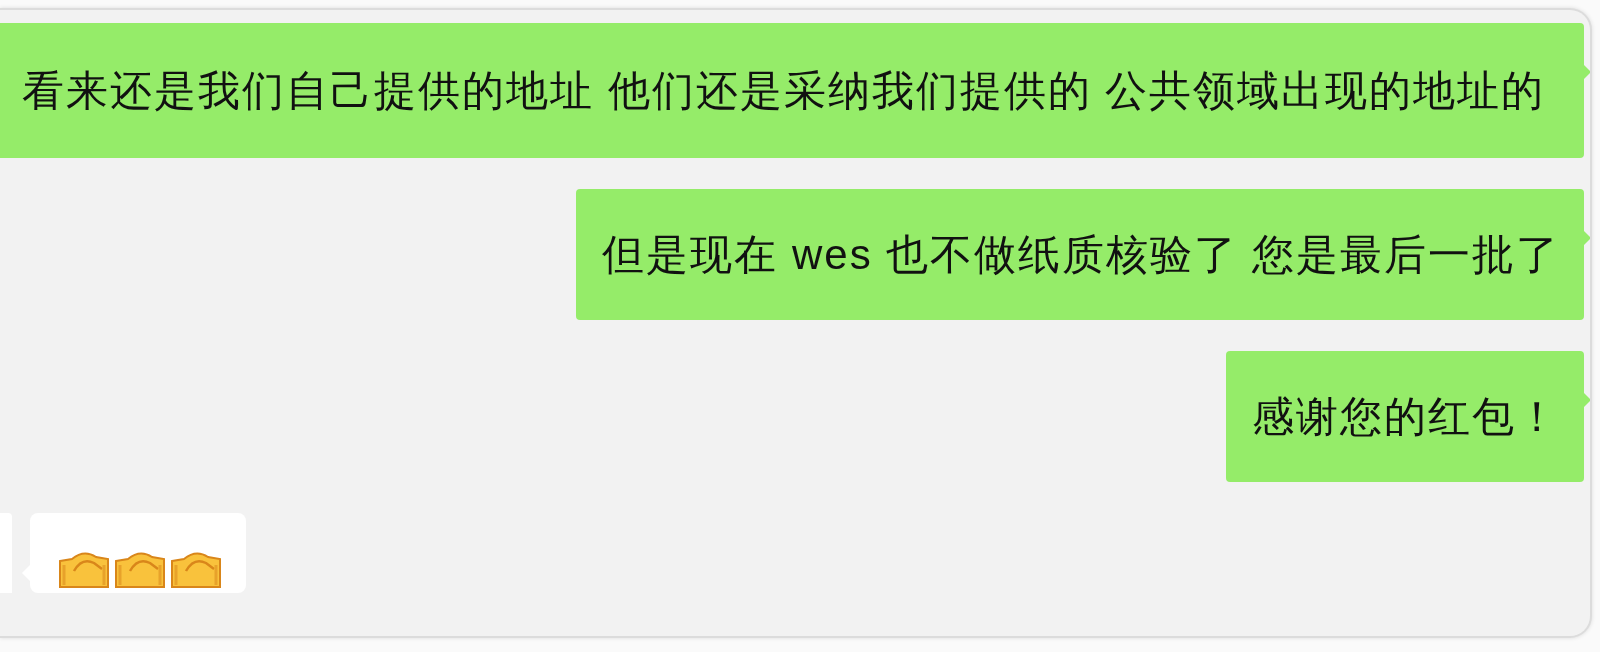 This screenshot has height=652, width=1600. What do you see at coordinates (1405, 416) in the screenshot?
I see `message-bubble: 感谢您的红包！` at bounding box center [1405, 416].